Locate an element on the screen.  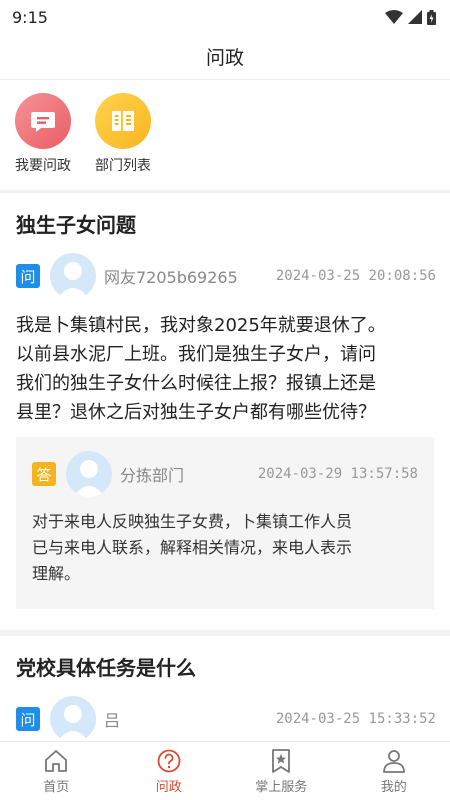
battery-icon is located at coordinates (431, 17).